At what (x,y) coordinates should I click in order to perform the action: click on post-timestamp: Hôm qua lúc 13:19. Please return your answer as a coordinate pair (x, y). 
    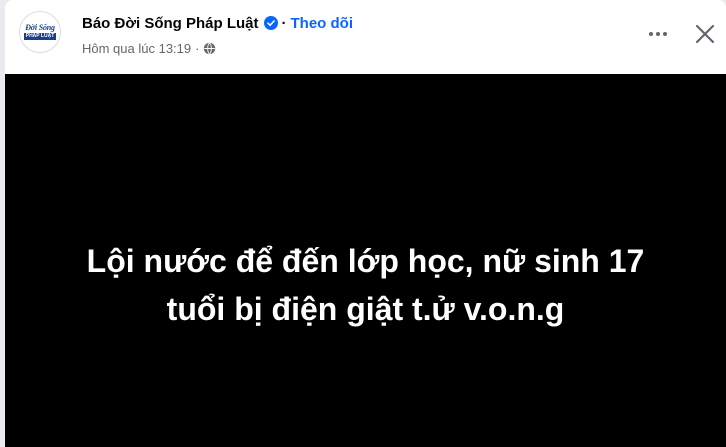
    Looking at the image, I should click on (136, 48).